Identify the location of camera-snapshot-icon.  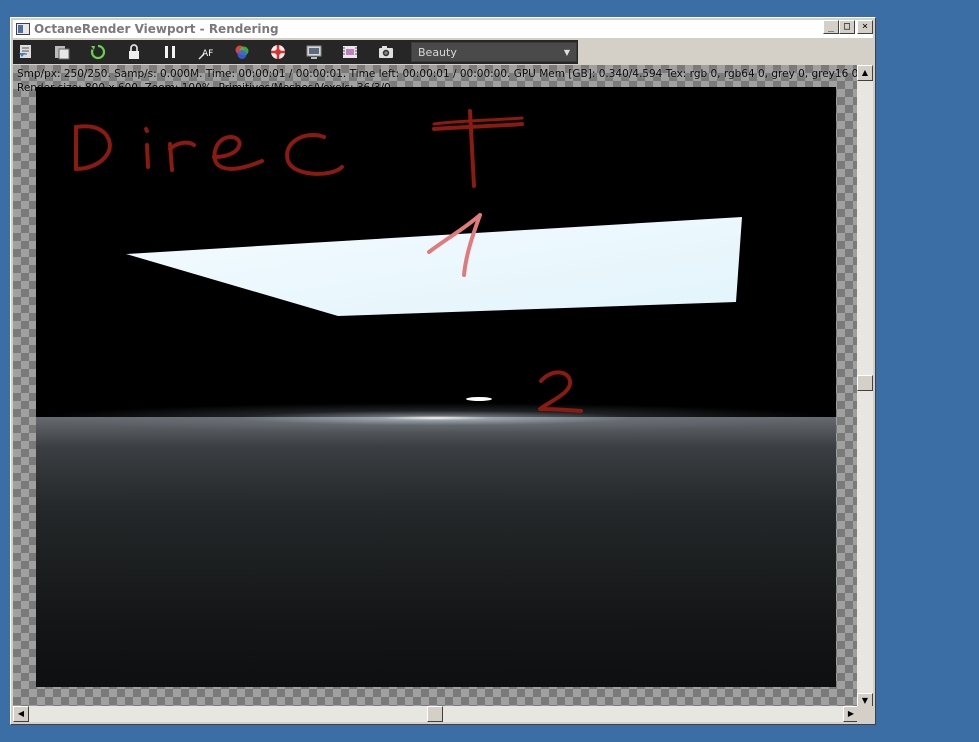
(386, 52).